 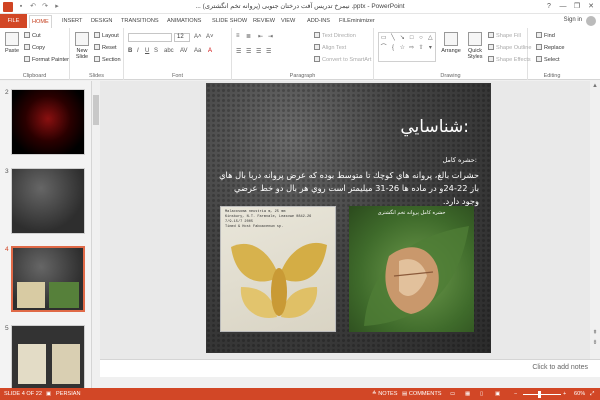 What do you see at coordinates (402, 38) in the screenshot?
I see `arrow-shape-icon: ↘` at bounding box center [402, 38].